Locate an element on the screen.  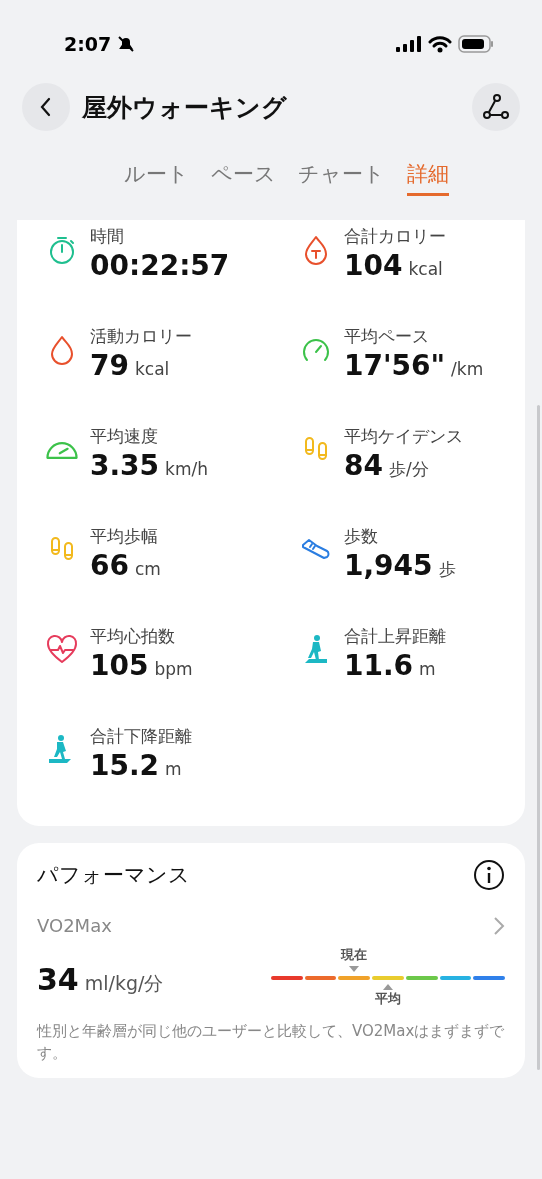
vo2max-note: 性別と年齢層が同じ他のユーザーと比較して、VO2Maxはまずまずです。 is located at coordinates (271, 1042).